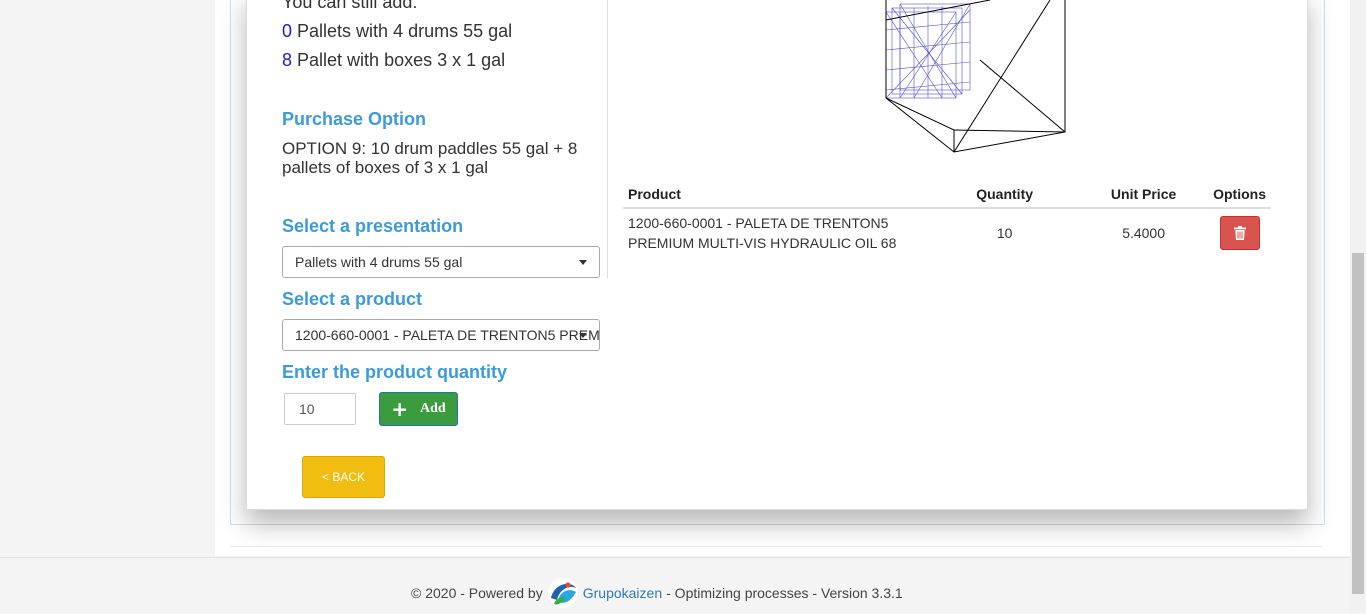  What do you see at coordinates (401, 60) in the screenshot?
I see `remaining-boxes-label: Pallet with boxes 3 x 1 gal` at bounding box center [401, 60].